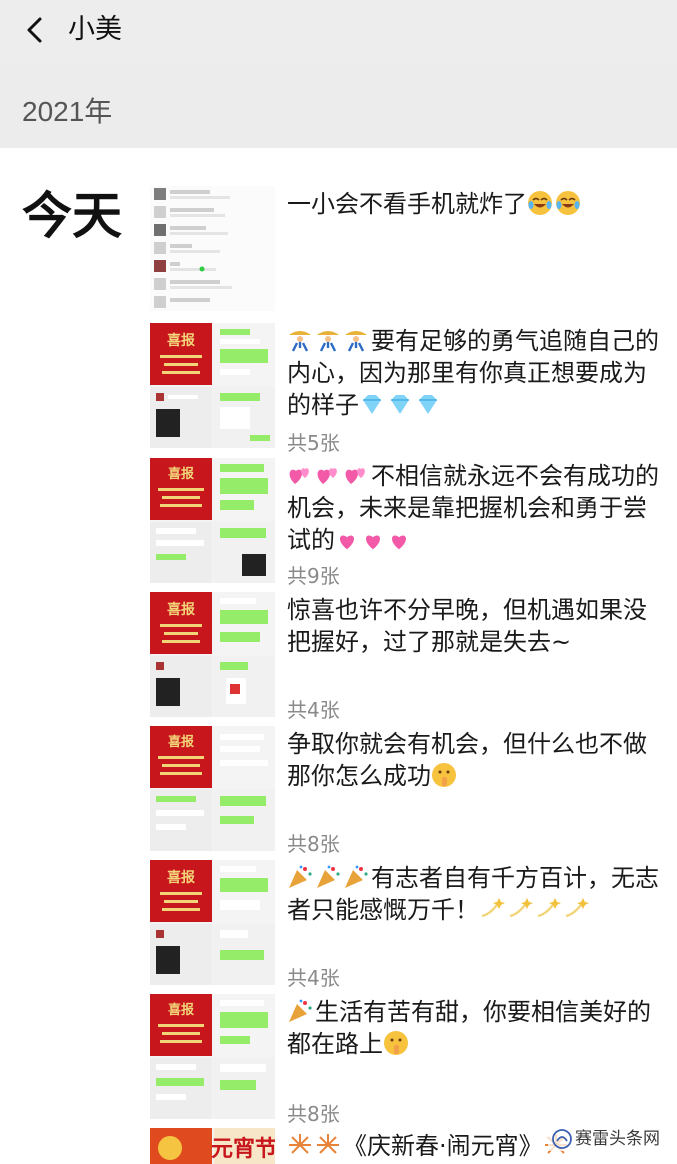 This screenshot has height=1164, width=677. I want to click on post-thumbnail, so click(212, 248).